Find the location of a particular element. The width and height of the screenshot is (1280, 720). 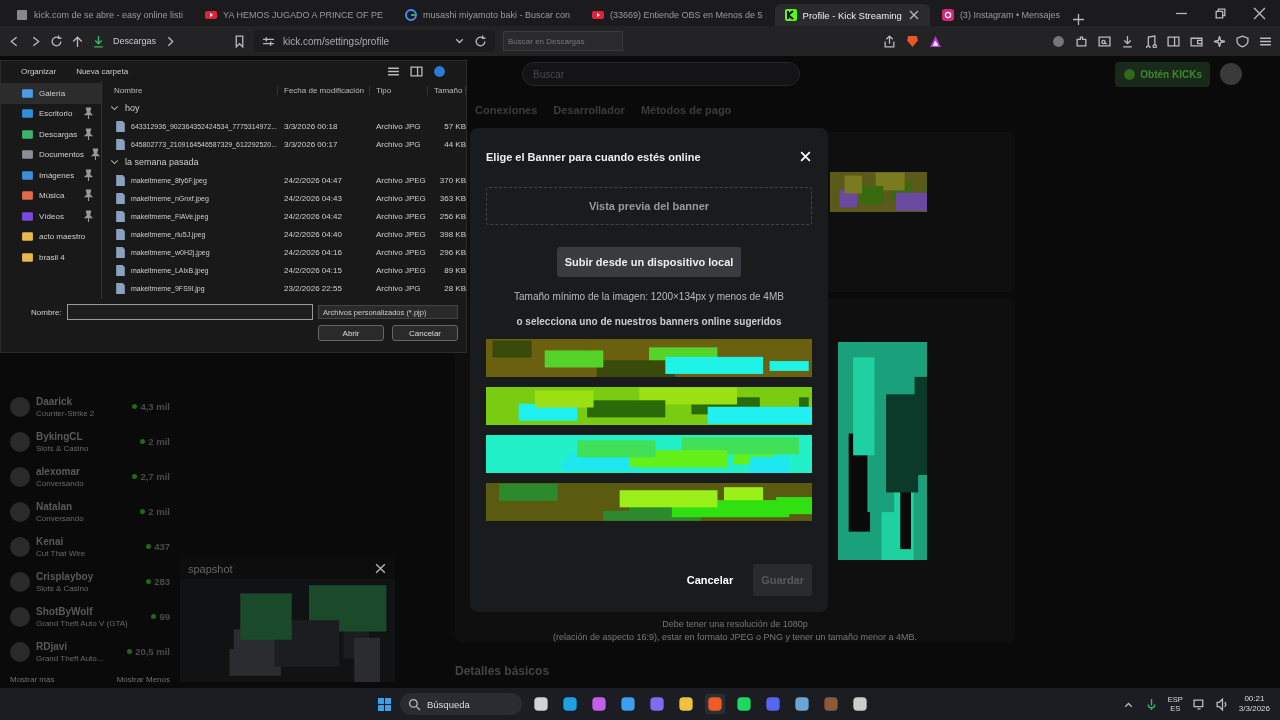

file-size: 296 KB is located at coordinates (452, 252).